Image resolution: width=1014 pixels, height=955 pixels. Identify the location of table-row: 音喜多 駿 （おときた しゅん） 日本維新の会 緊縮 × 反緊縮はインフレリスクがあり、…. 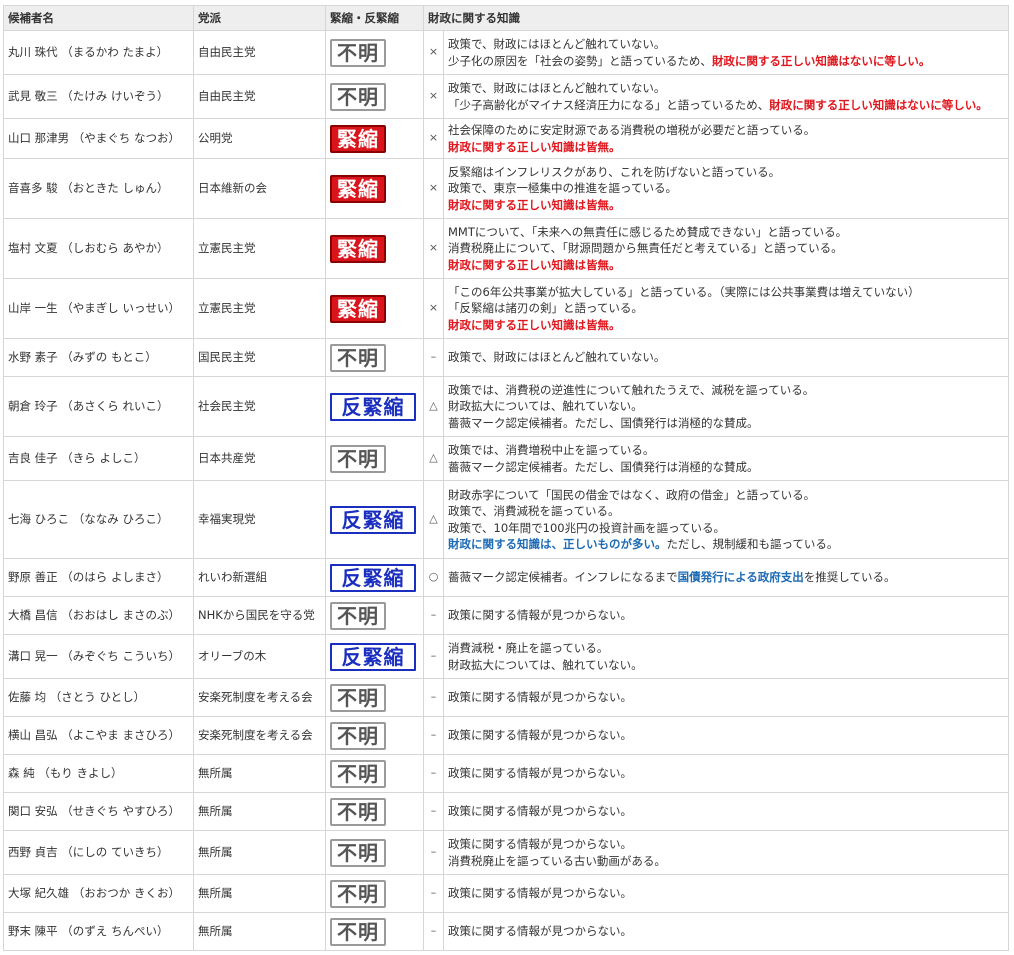
(506, 188).